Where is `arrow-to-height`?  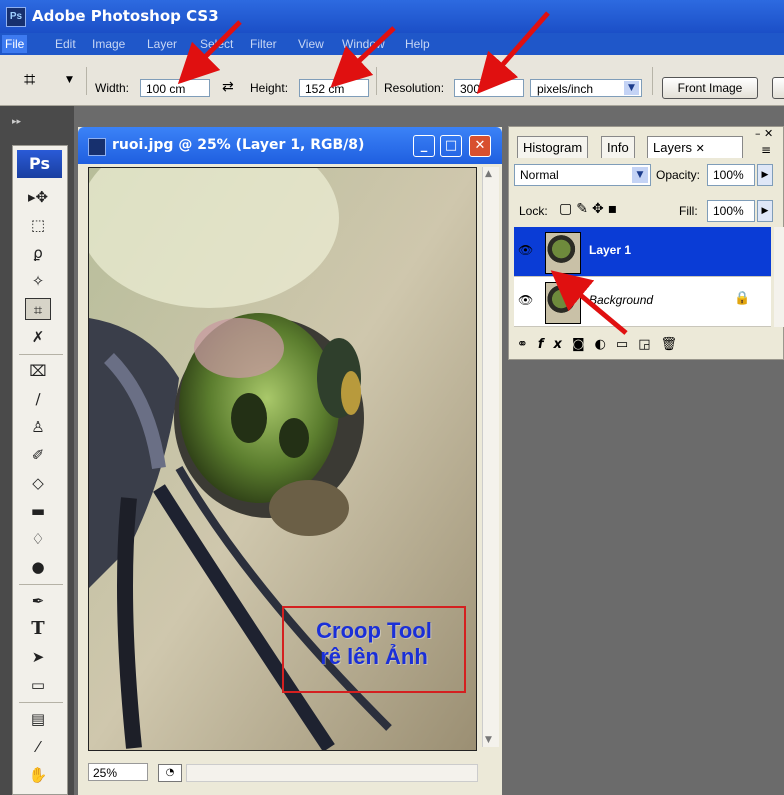
arrow-to-height is located at coordinates (363, 57).